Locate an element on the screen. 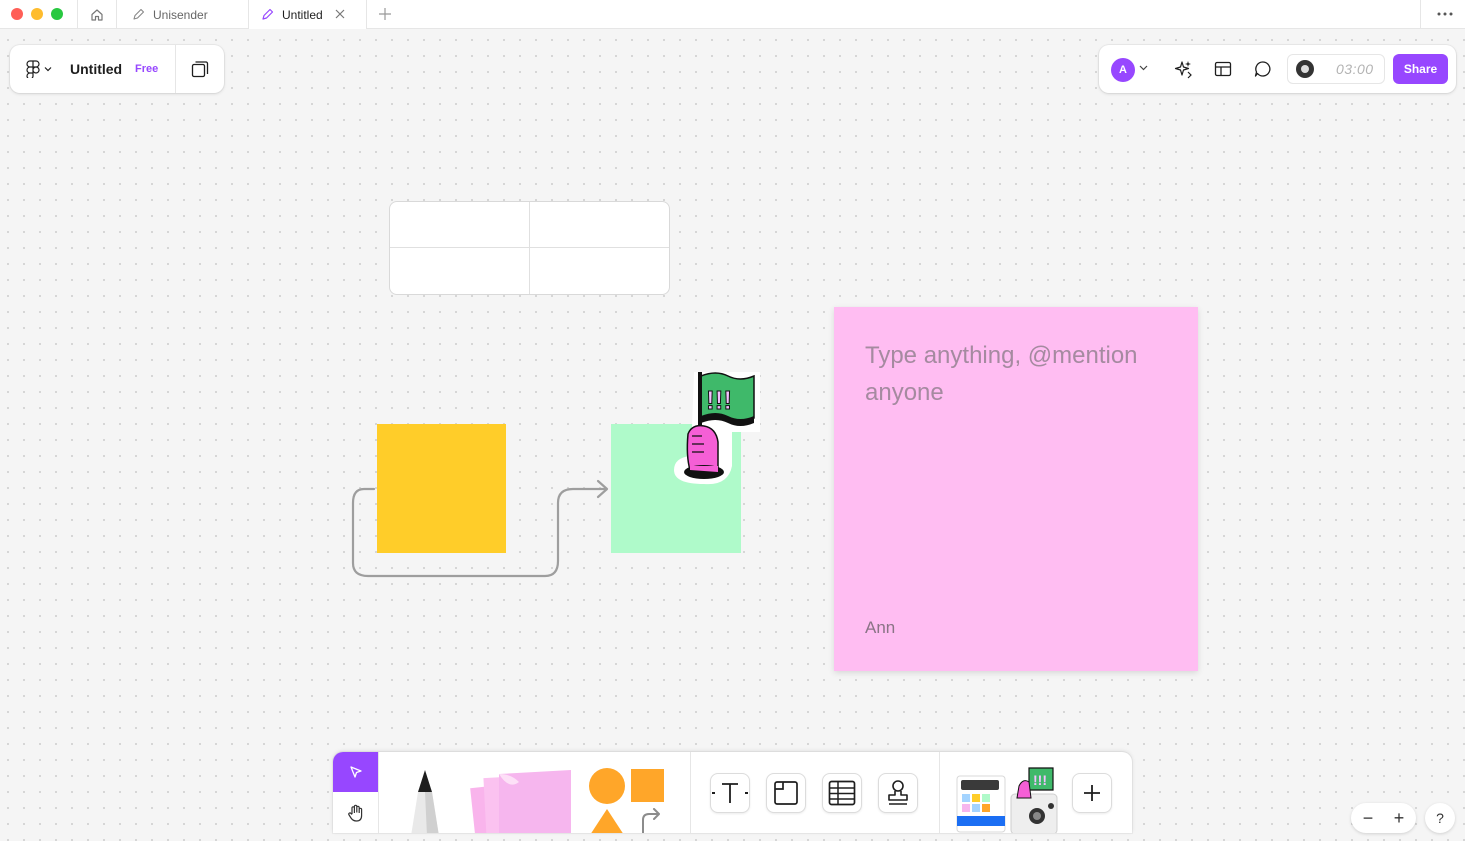  file-title: Untitled is located at coordinates (96, 69).